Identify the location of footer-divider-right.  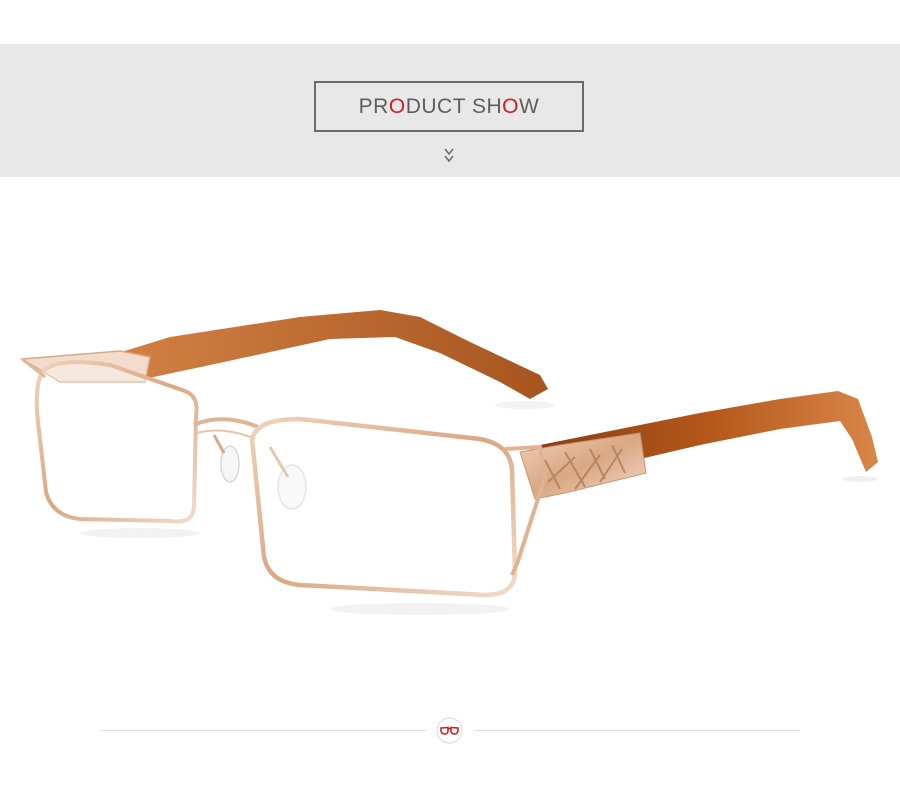
(637, 730).